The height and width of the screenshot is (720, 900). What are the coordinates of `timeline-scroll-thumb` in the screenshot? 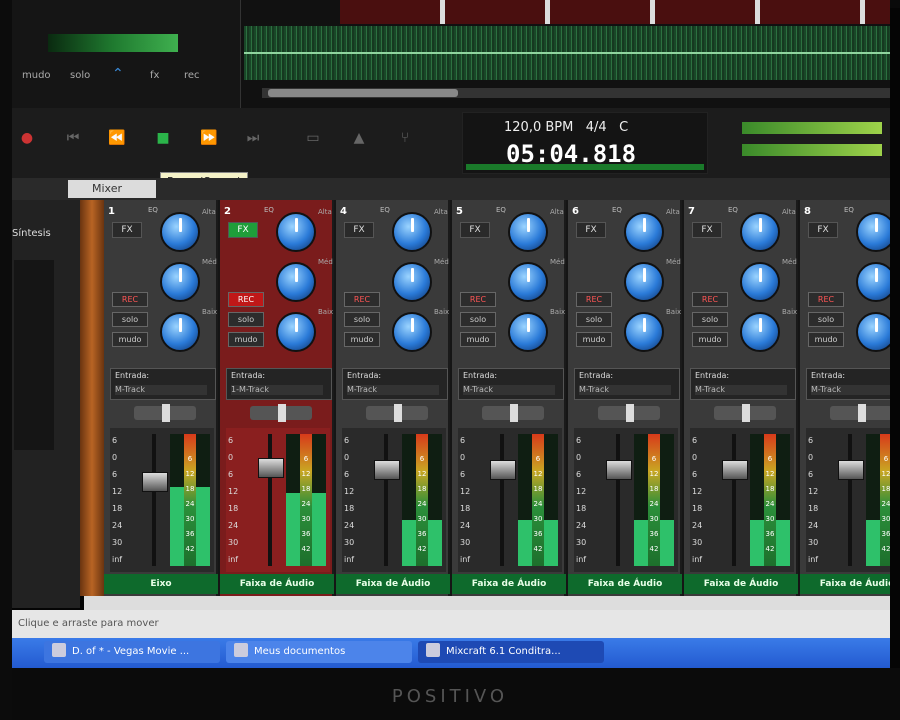 It's located at (363, 93).